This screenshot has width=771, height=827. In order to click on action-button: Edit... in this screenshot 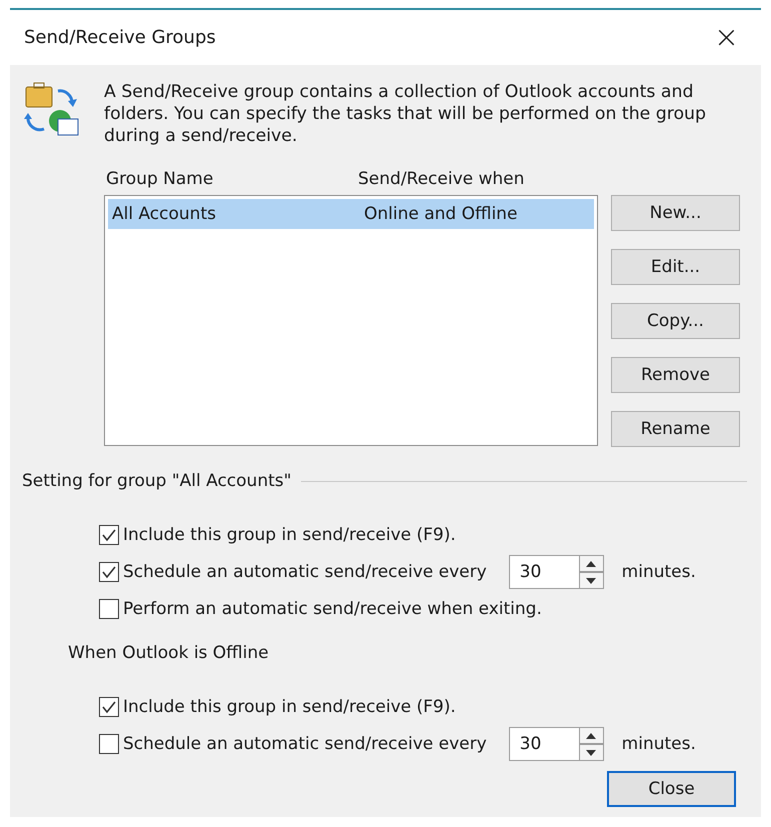, I will do `click(675, 267)`.